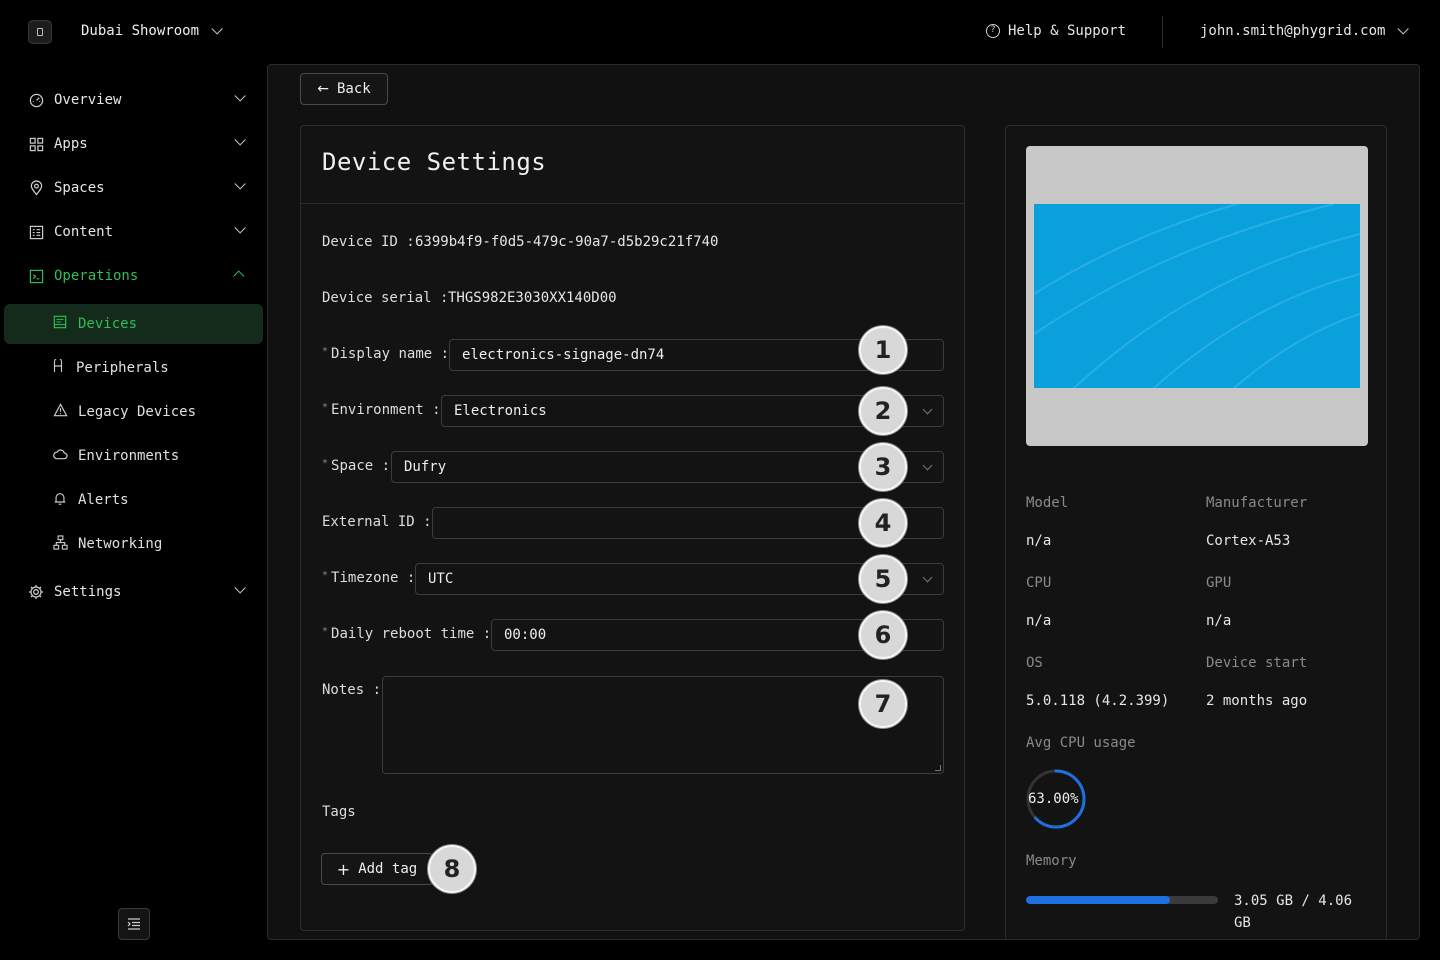  I want to click on brand-logo-icon, so click(40, 32).